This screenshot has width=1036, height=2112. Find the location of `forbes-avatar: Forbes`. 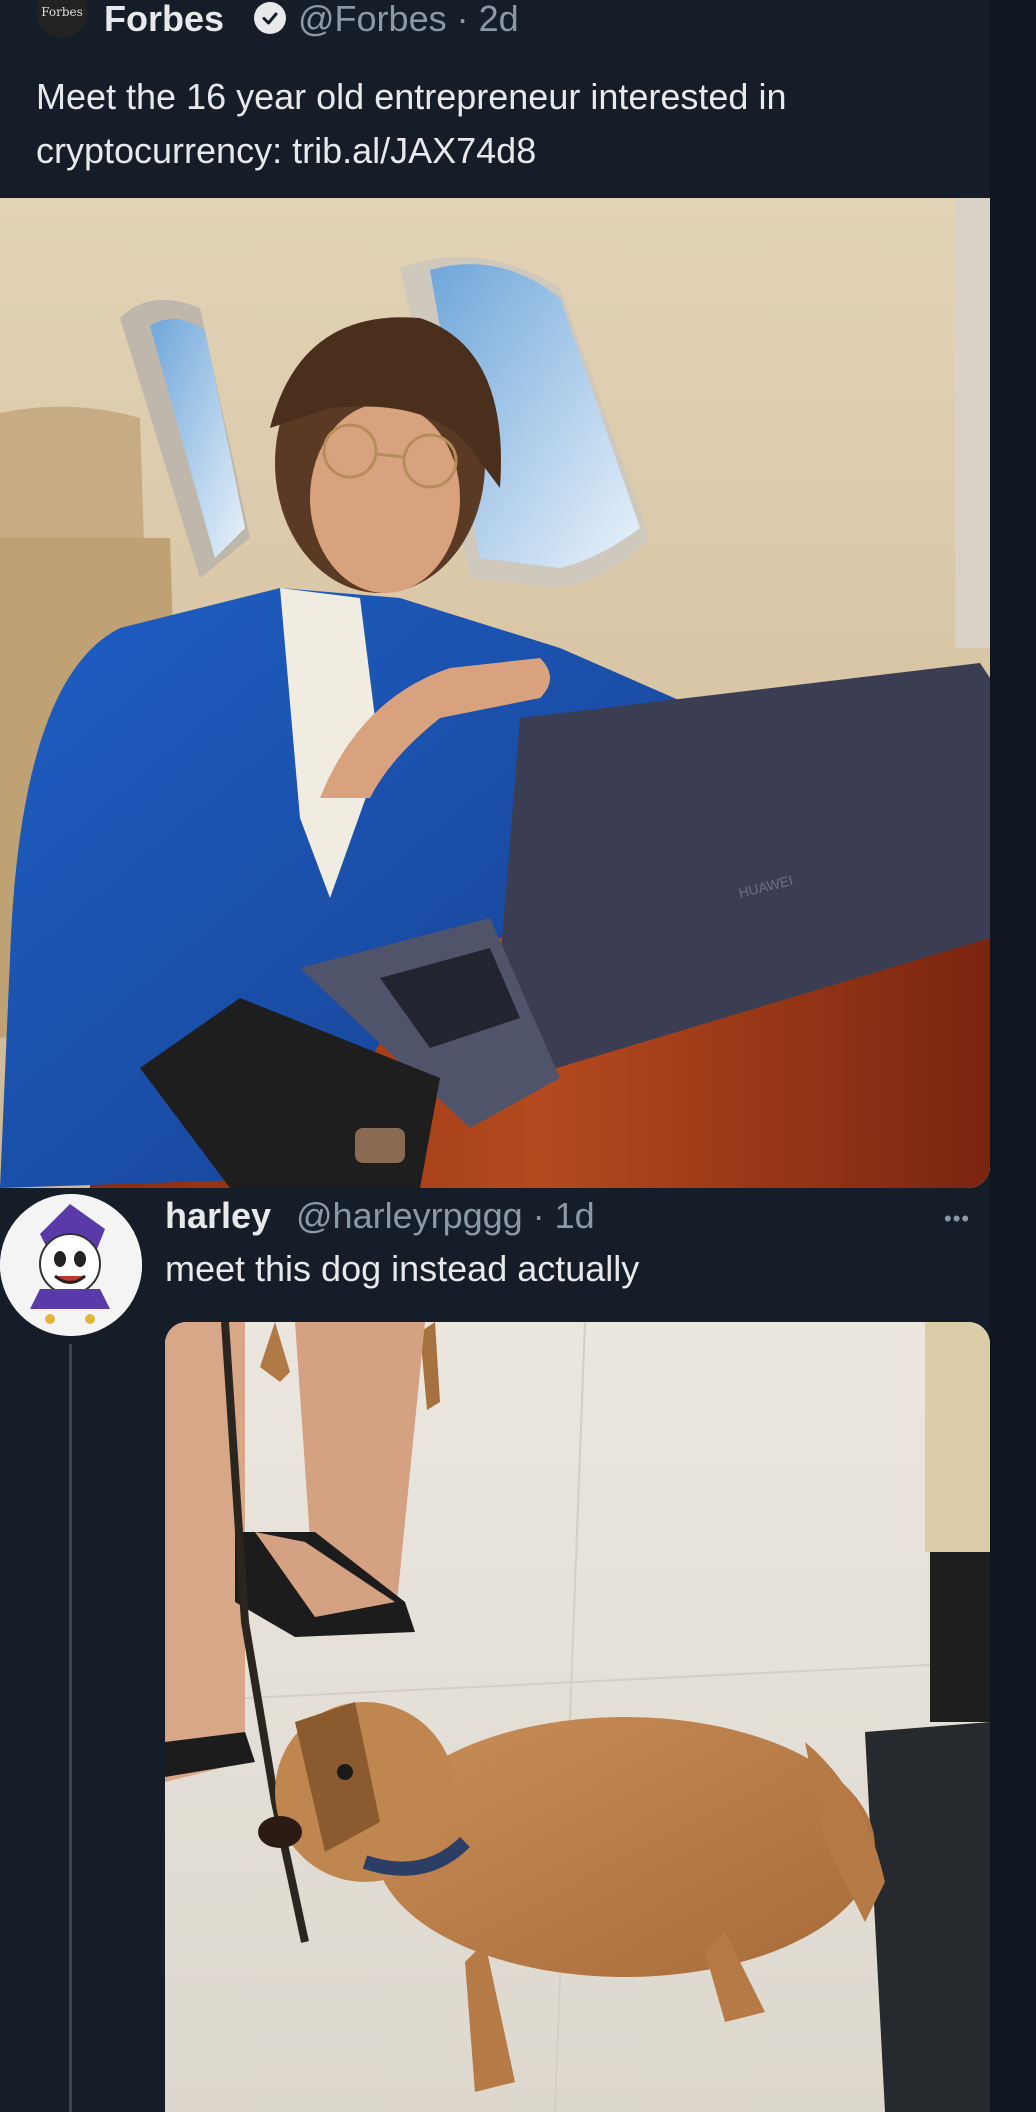

forbes-avatar: Forbes is located at coordinates (62, 19).